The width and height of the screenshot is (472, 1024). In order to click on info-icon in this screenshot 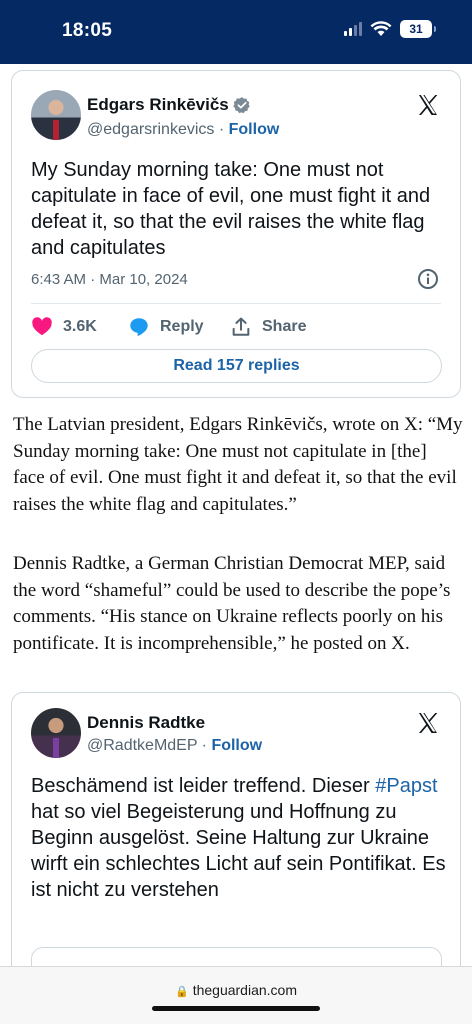, I will do `click(428, 279)`.